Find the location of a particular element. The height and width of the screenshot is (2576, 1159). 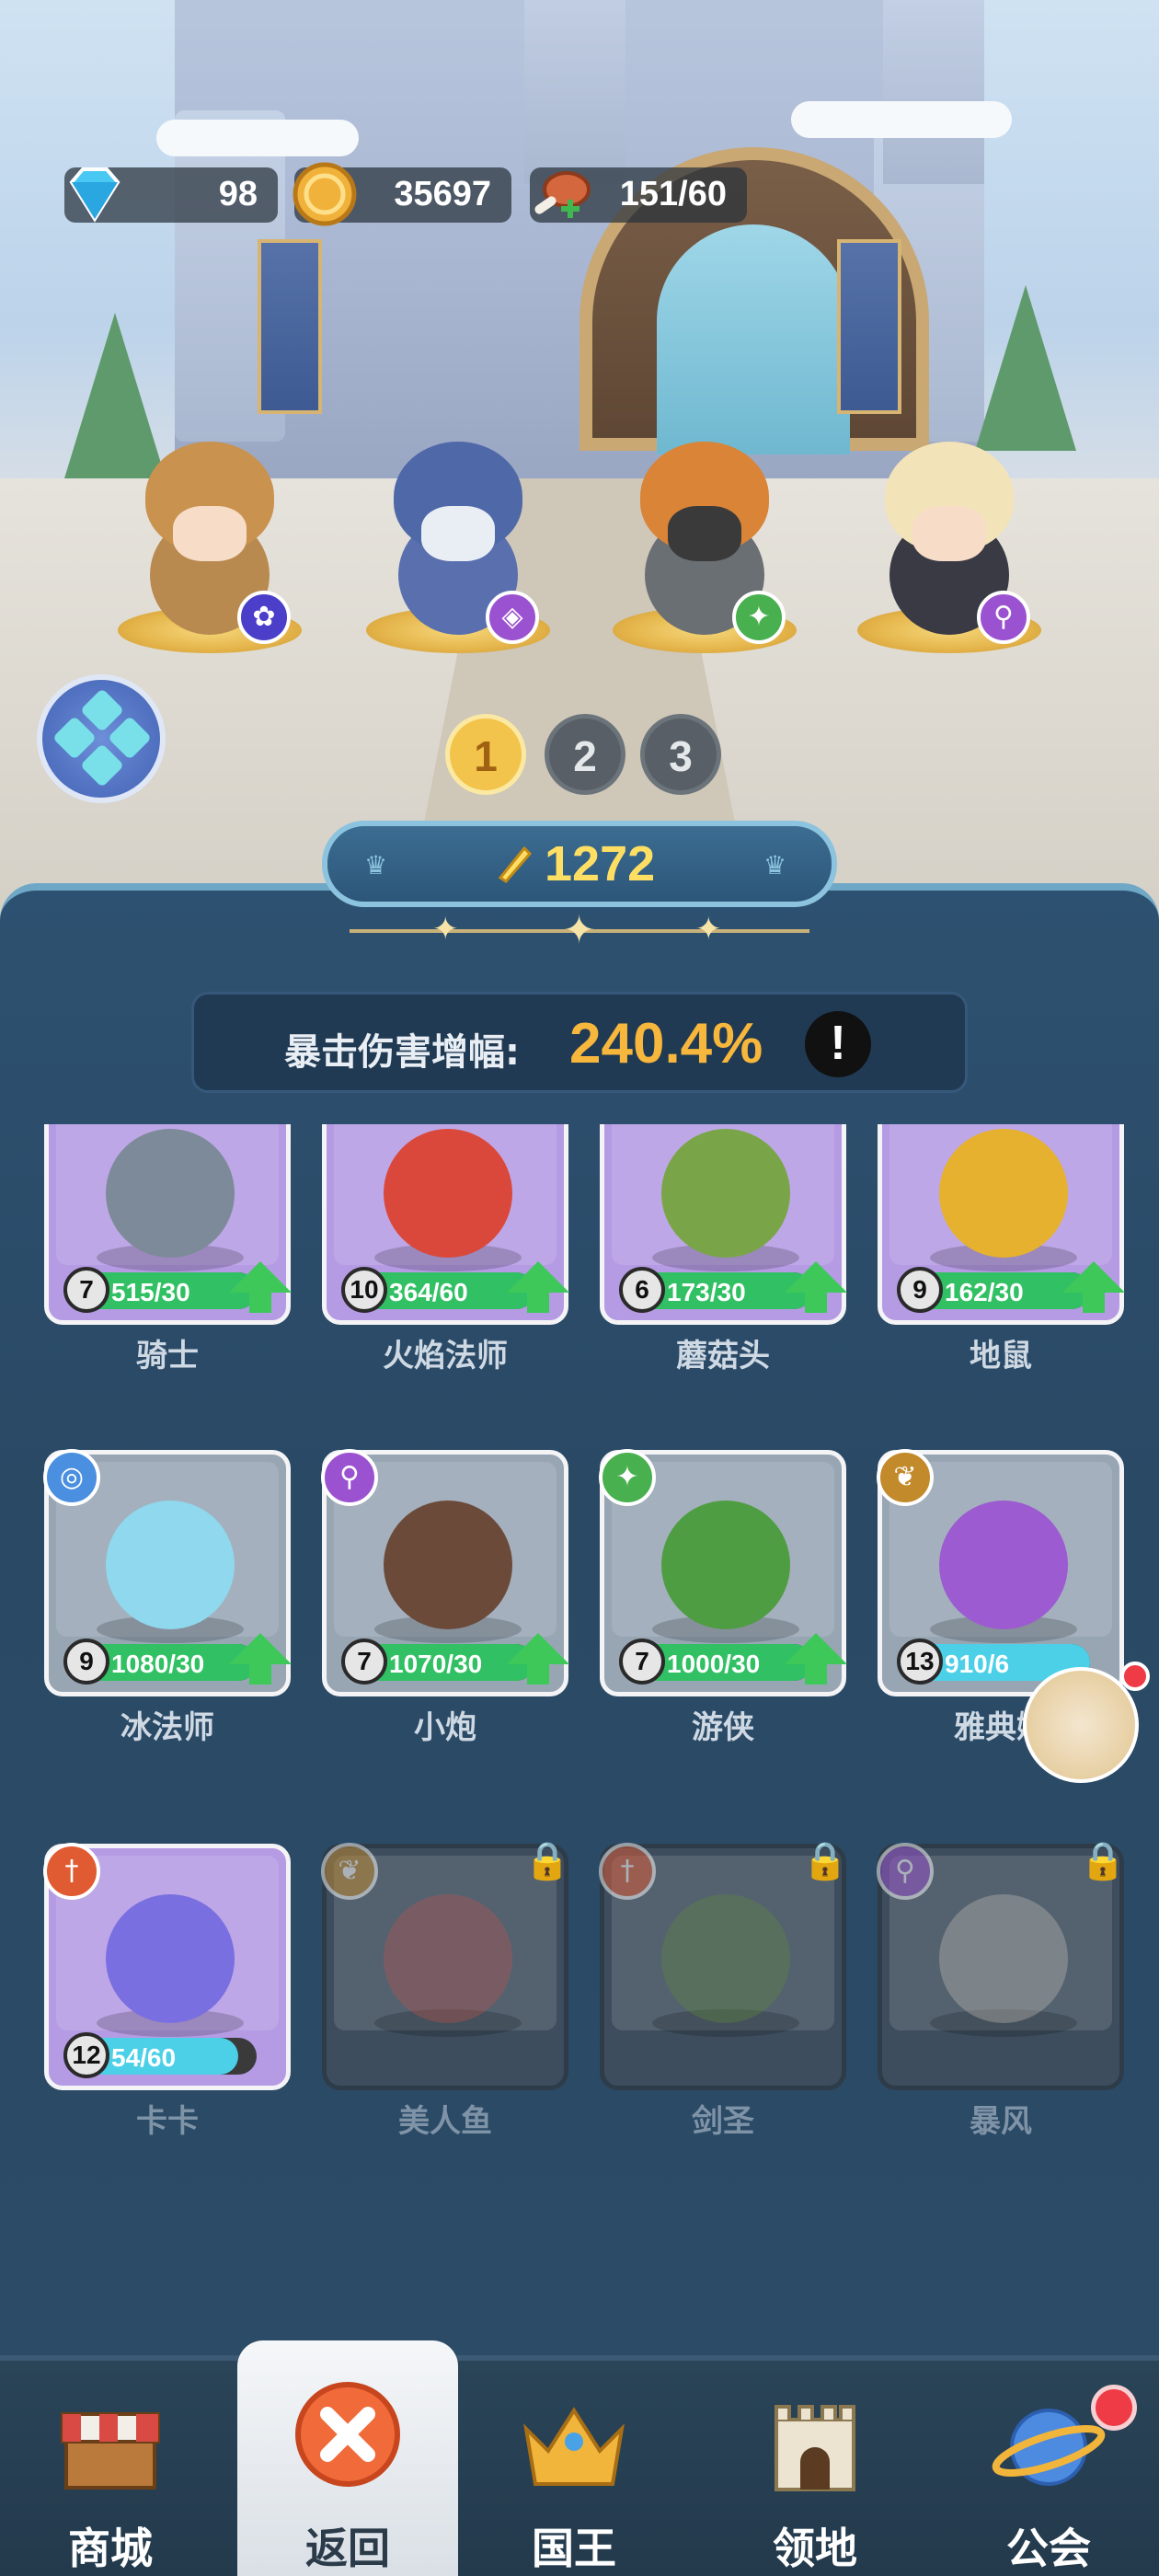

shard-progress: 364/60 is located at coordinates (428, 1292).